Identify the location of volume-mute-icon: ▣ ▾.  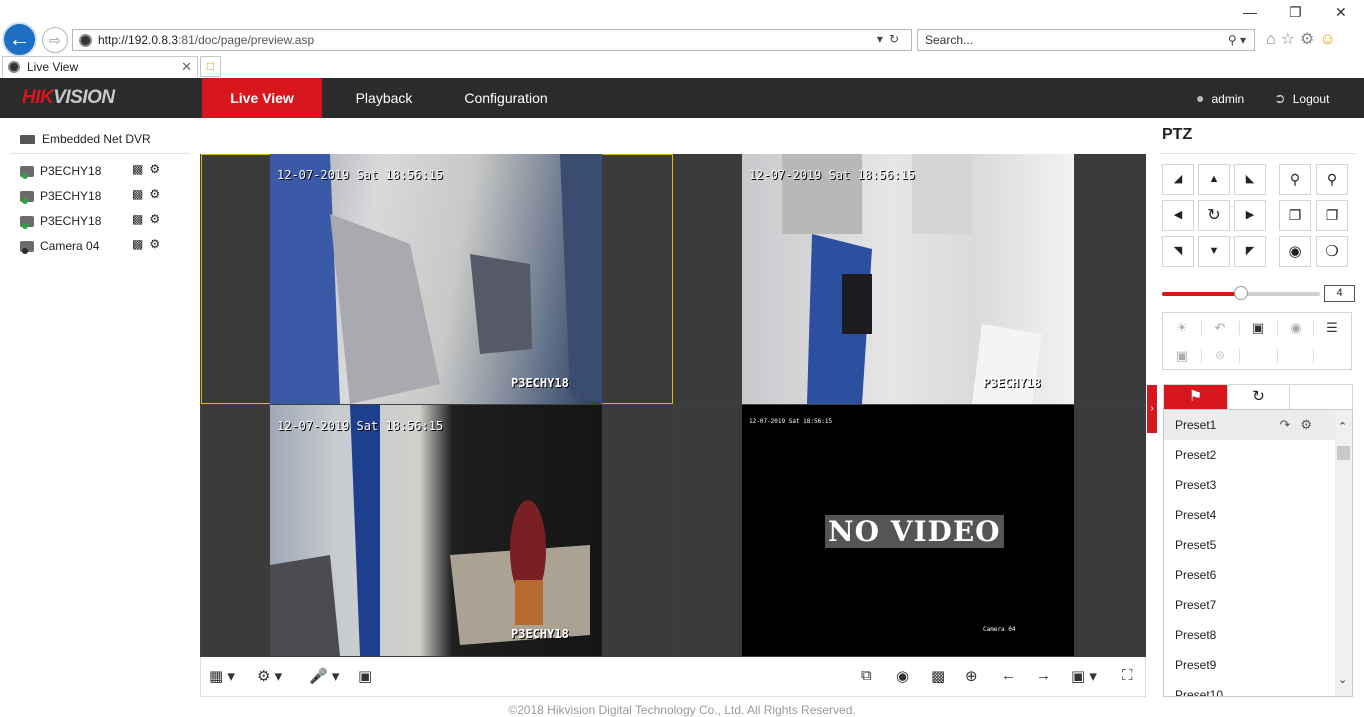
(1084, 676).